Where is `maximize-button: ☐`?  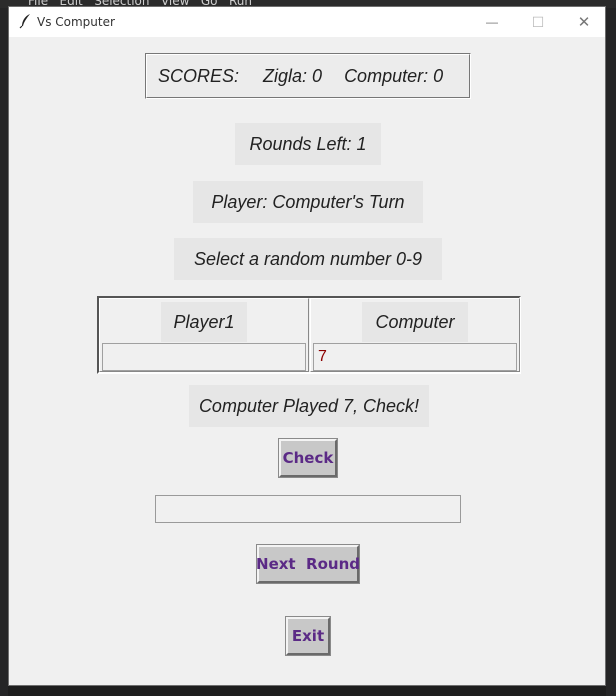
maximize-button: ☐ is located at coordinates (538, 22).